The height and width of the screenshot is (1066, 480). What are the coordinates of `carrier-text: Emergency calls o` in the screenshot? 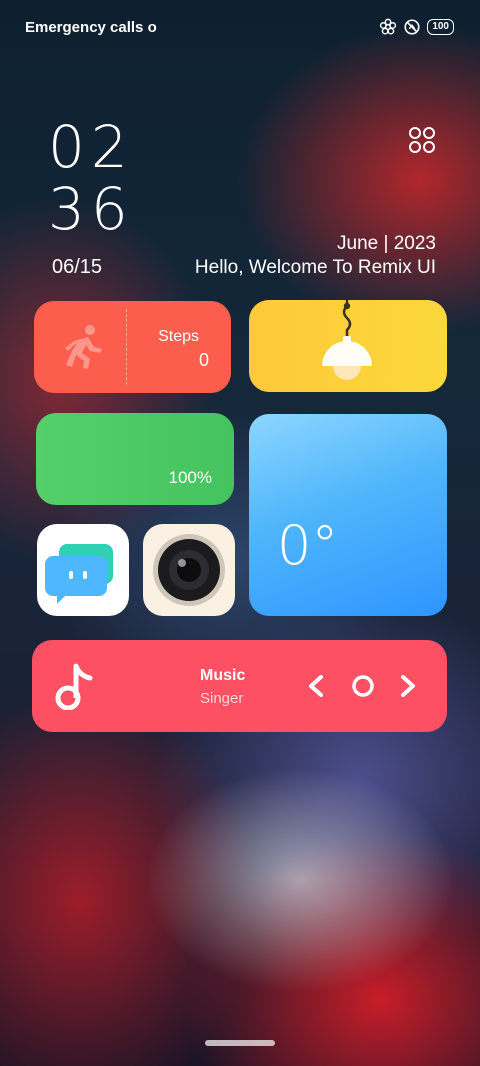 It's located at (91, 27).